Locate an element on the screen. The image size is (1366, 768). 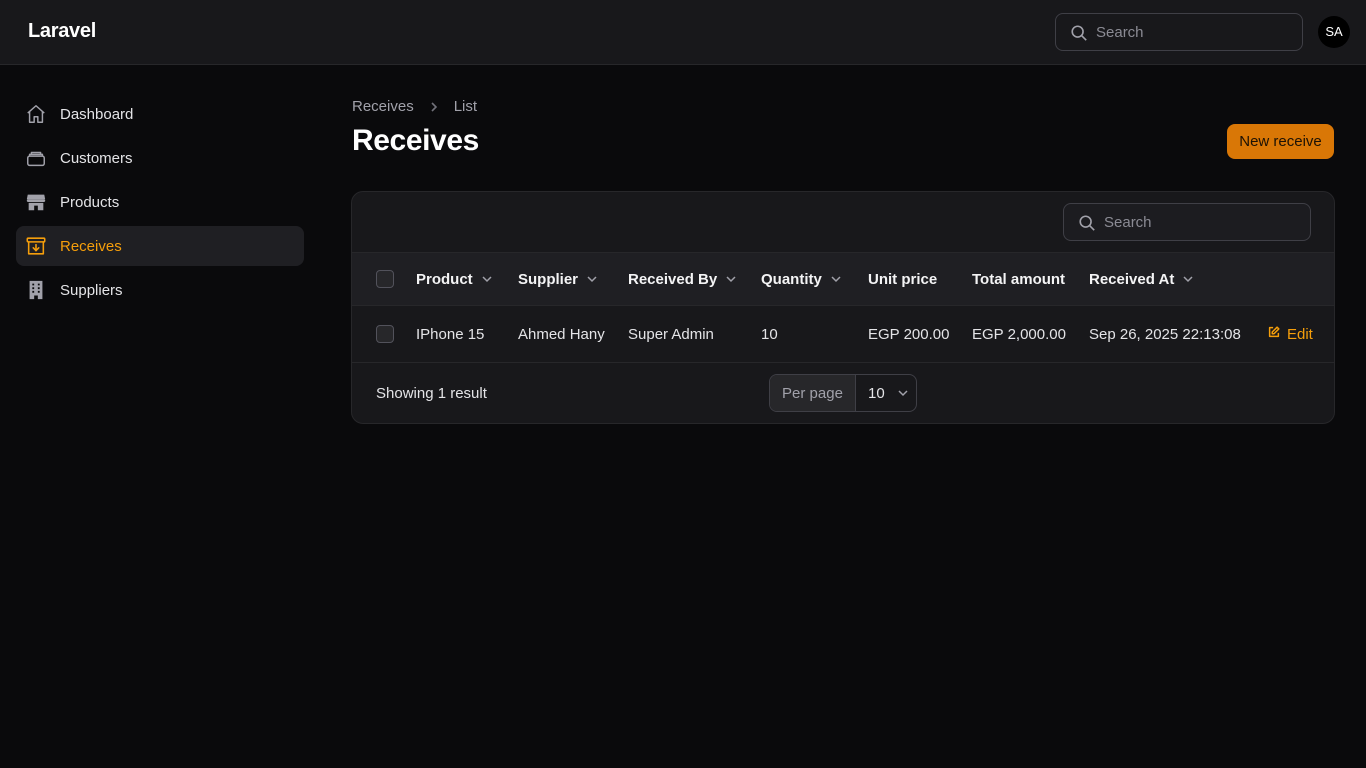
page-title: Receives is located at coordinates (415, 140).